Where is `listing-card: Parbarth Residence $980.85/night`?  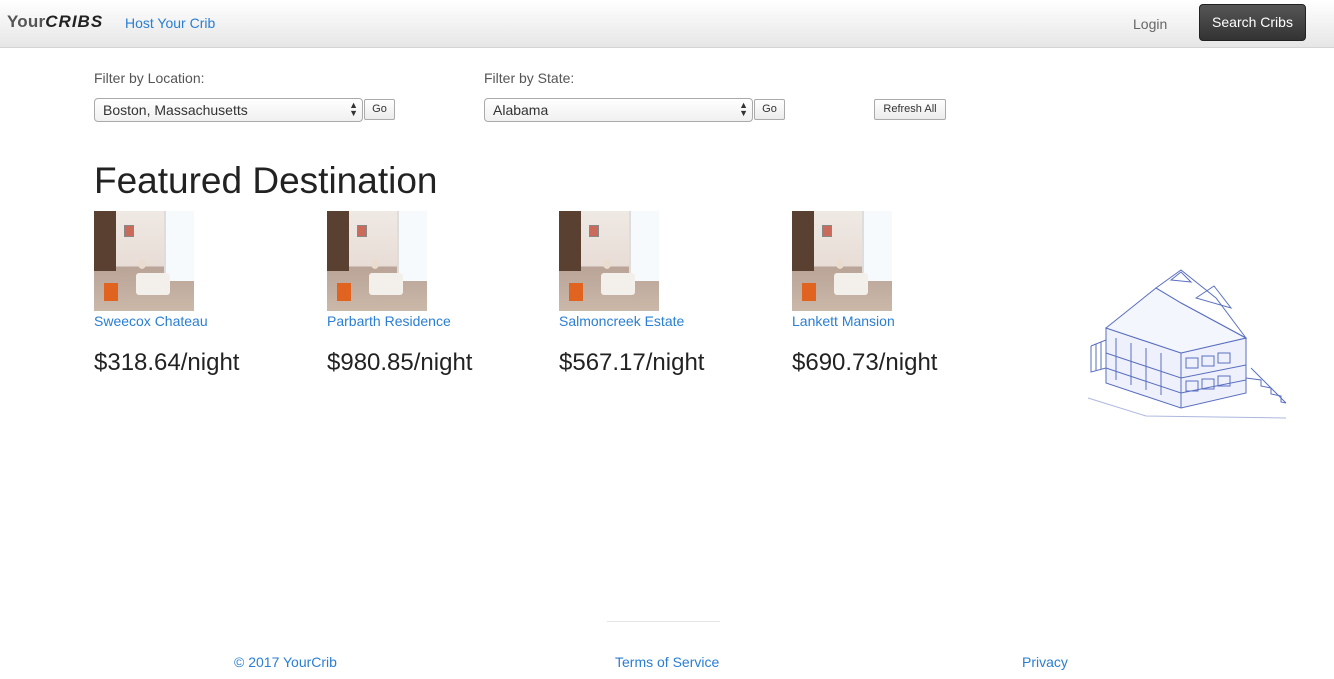
listing-card: Parbarth Residence $980.85/night is located at coordinates (427, 294).